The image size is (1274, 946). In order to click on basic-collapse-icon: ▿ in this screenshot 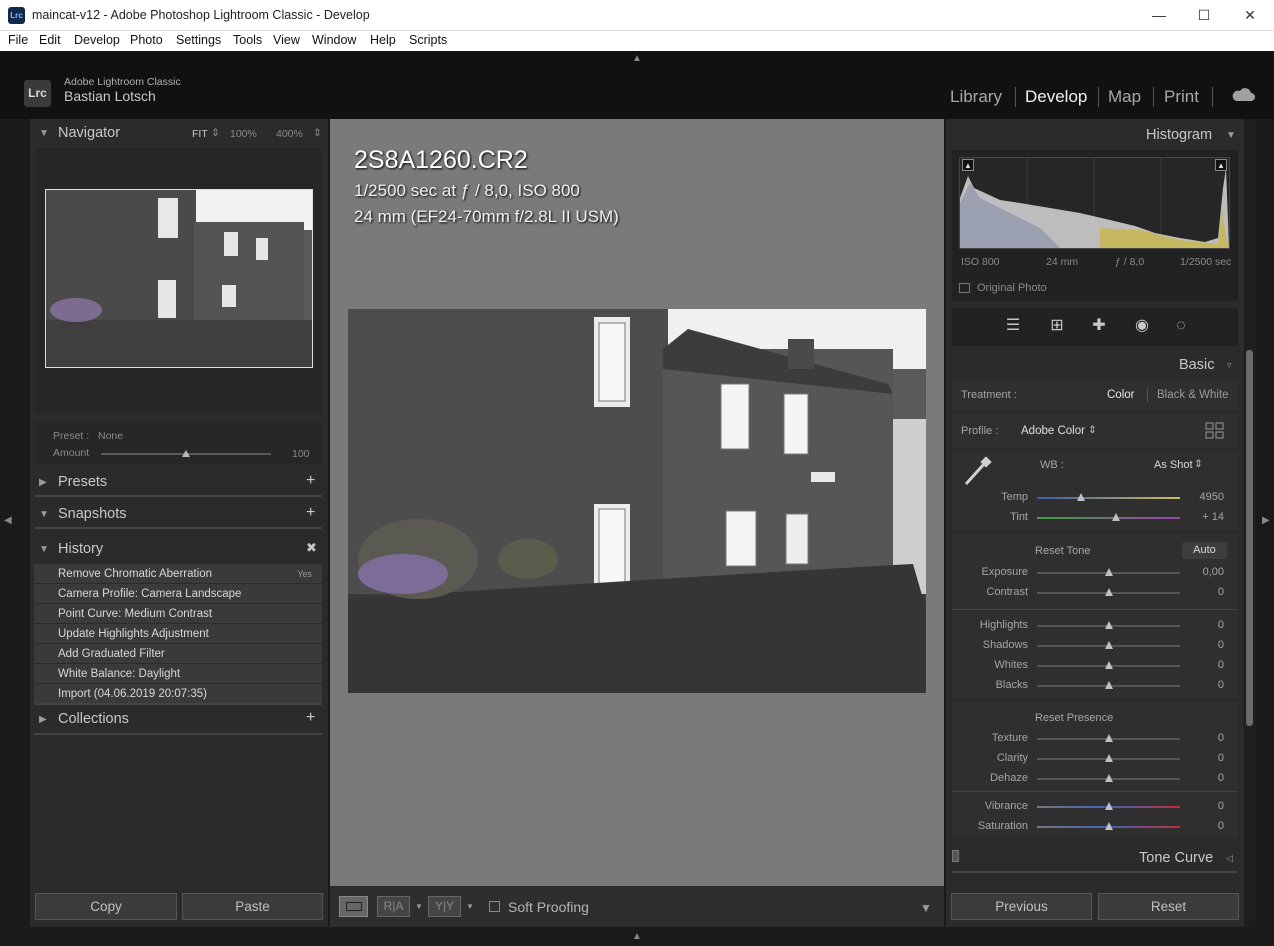, I will do `click(1229, 365)`.